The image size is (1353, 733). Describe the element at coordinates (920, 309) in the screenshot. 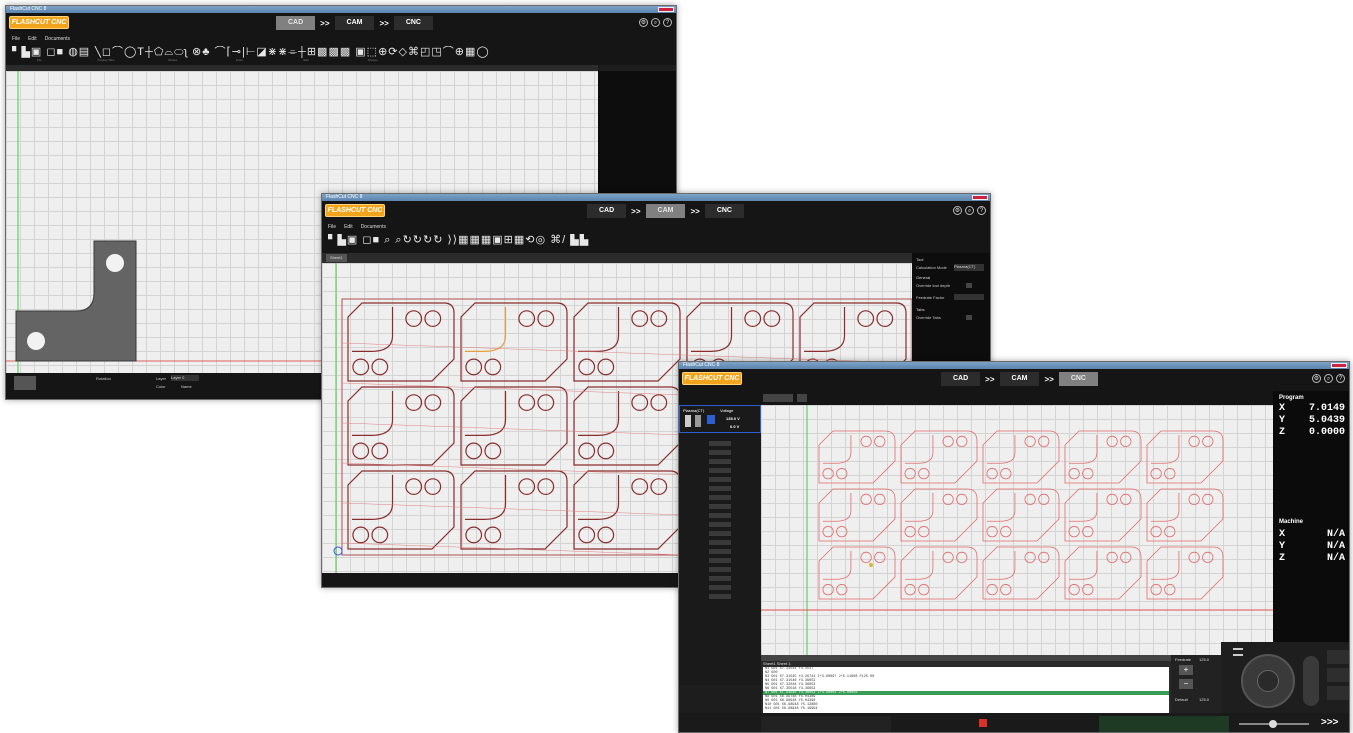

I see `tabs-section-header: Tabs` at that location.